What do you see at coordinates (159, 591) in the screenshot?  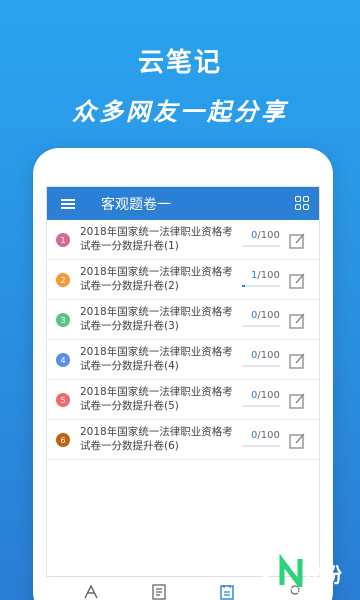 I see `notes-icon` at bounding box center [159, 591].